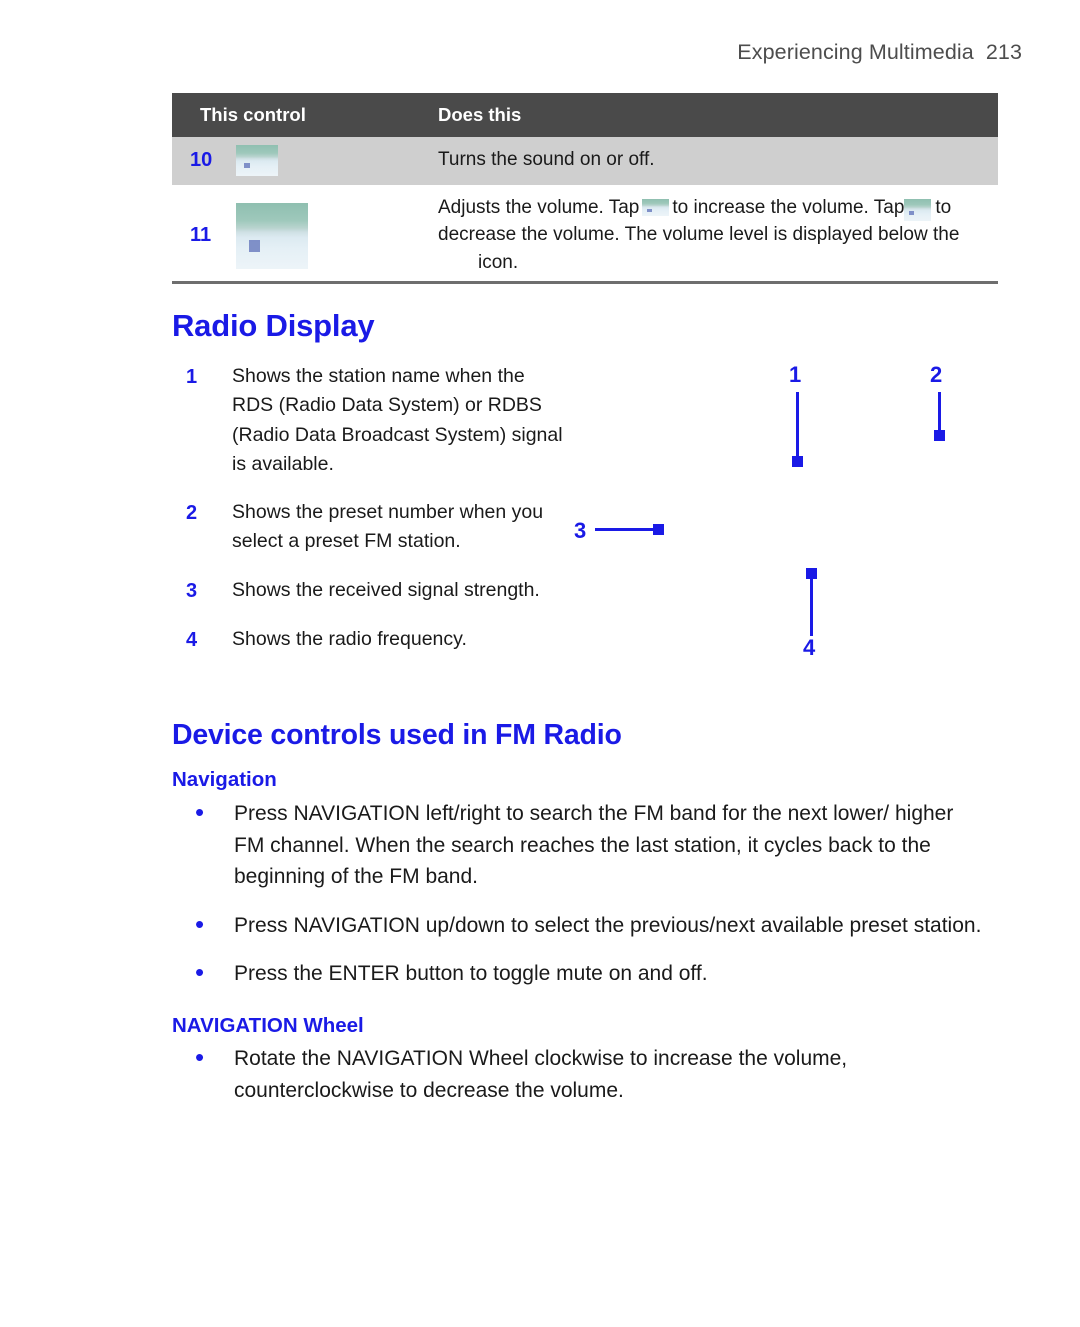 The height and width of the screenshot is (1327, 1080). Describe the element at coordinates (192, 639) in the screenshot. I see `list-item-number: 4` at that location.